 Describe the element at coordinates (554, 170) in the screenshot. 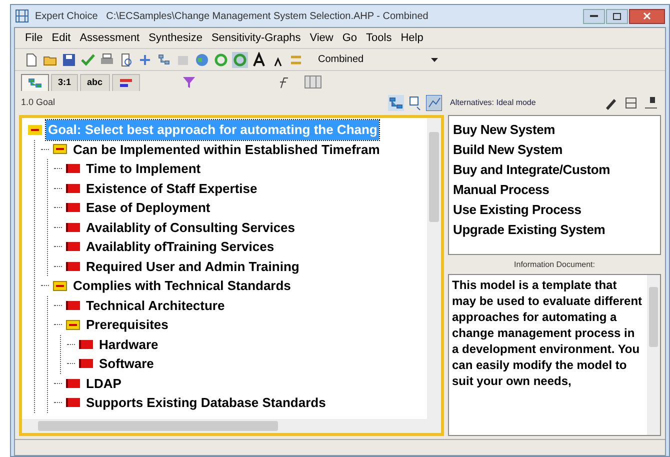

I see `alternative-item: Buy and Integrate/Custom` at that location.